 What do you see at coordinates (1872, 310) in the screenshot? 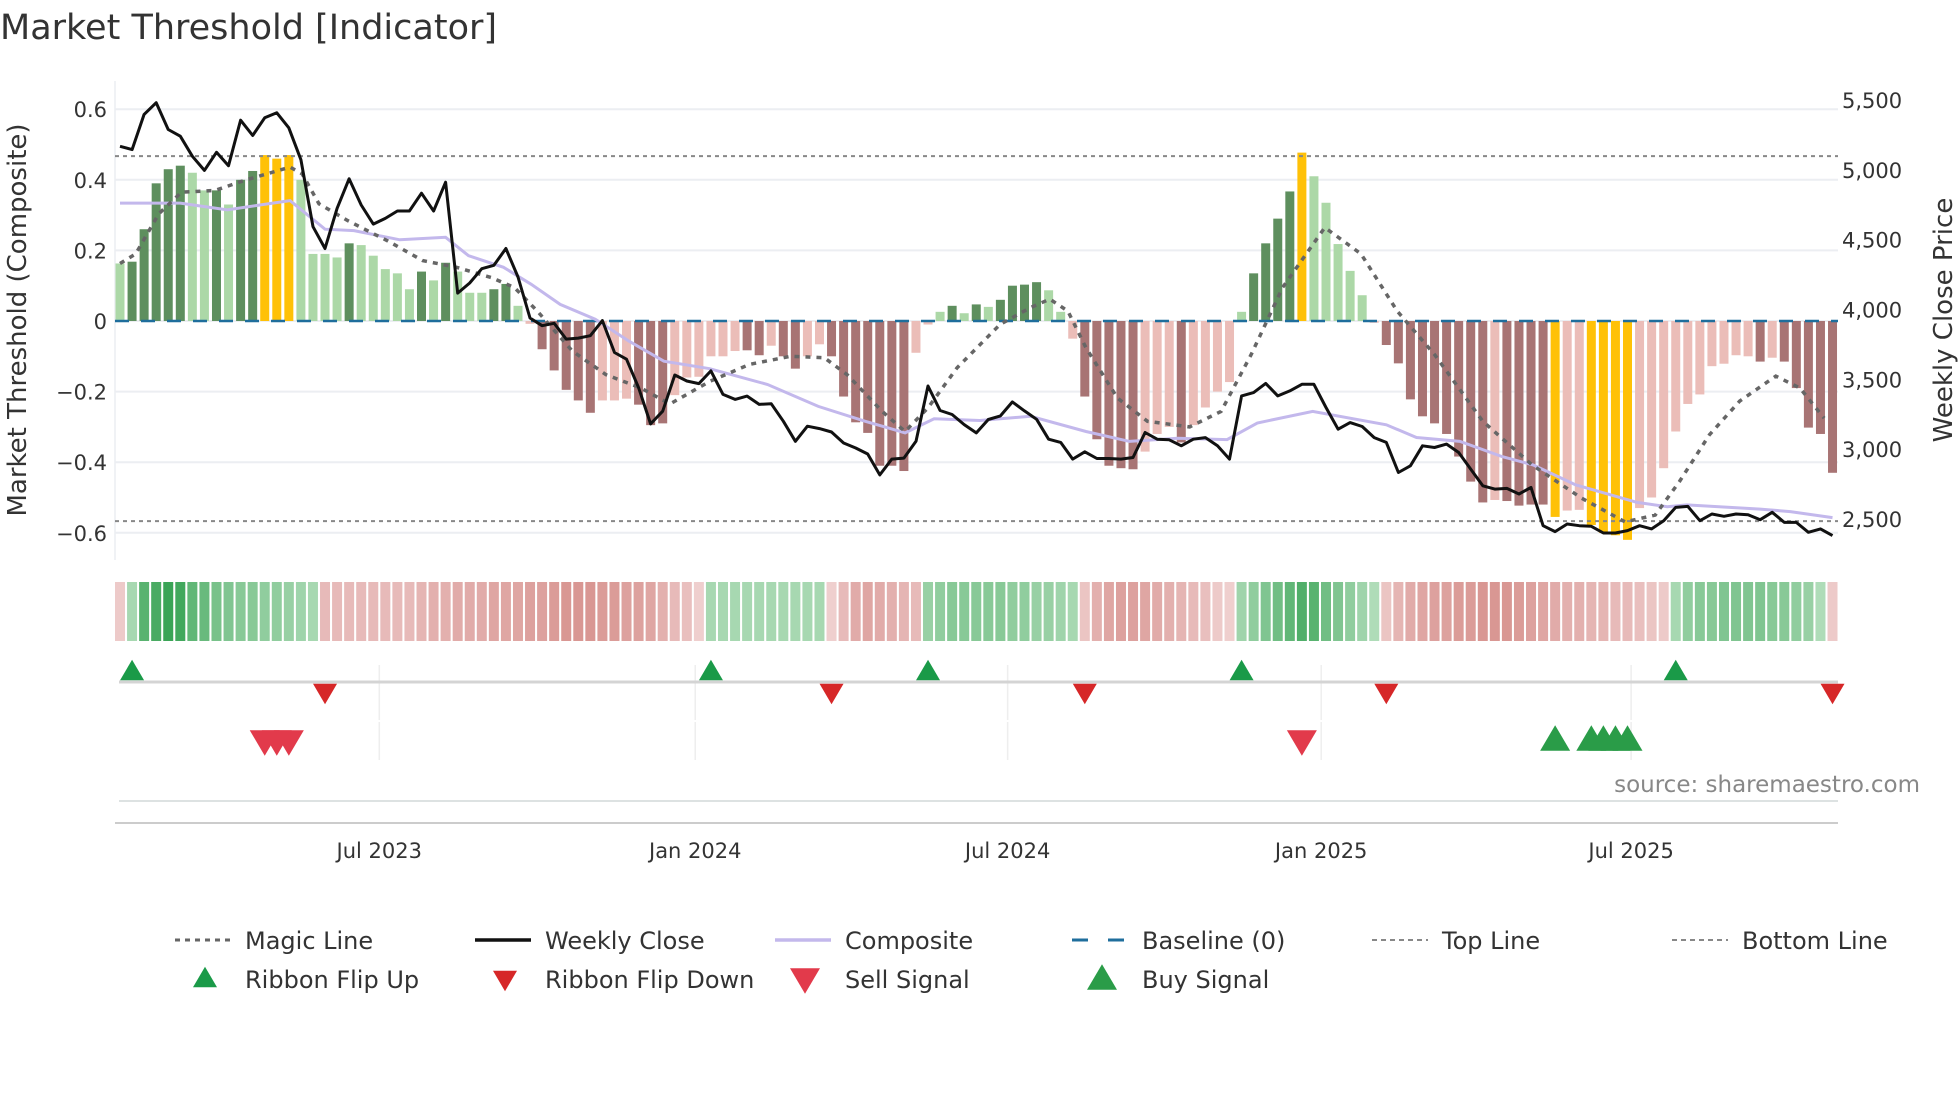
I see `right-tick-label: 4,000` at bounding box center [1872, 310].